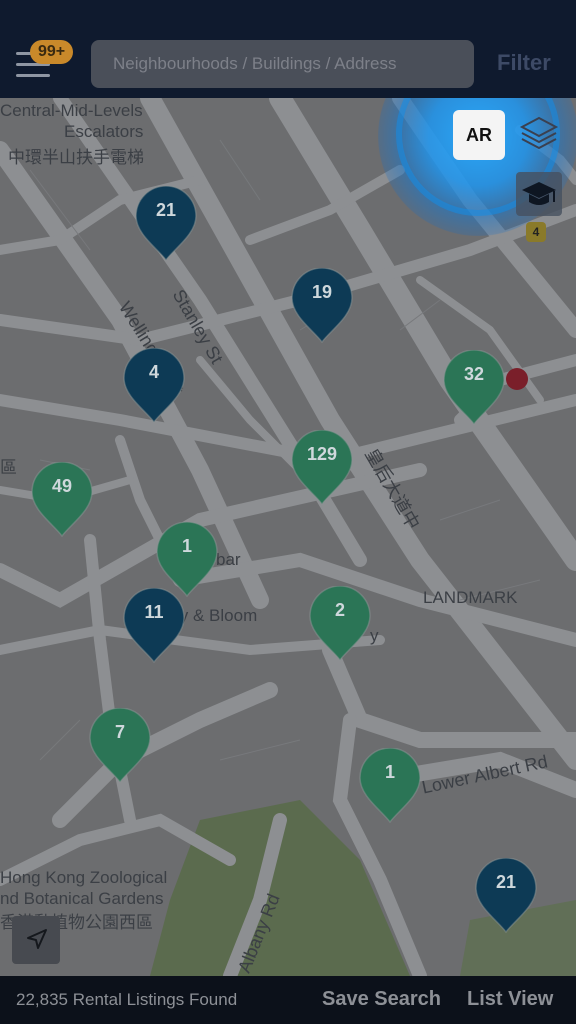 The height and width of the screenshot is (1024, 576). What do you see at coordinates (71, 110) in the screenshot?
I see `map-label-escalators: Central-Mid-Levels` at bounding box center [71, 110].